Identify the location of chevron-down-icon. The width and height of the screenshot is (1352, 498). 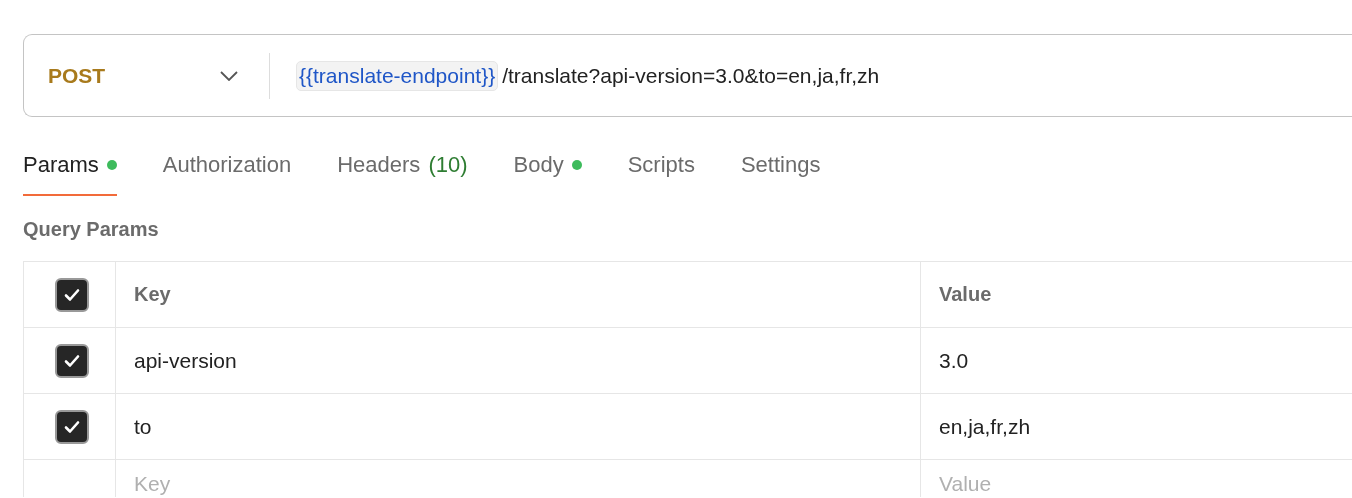
(229, 75).